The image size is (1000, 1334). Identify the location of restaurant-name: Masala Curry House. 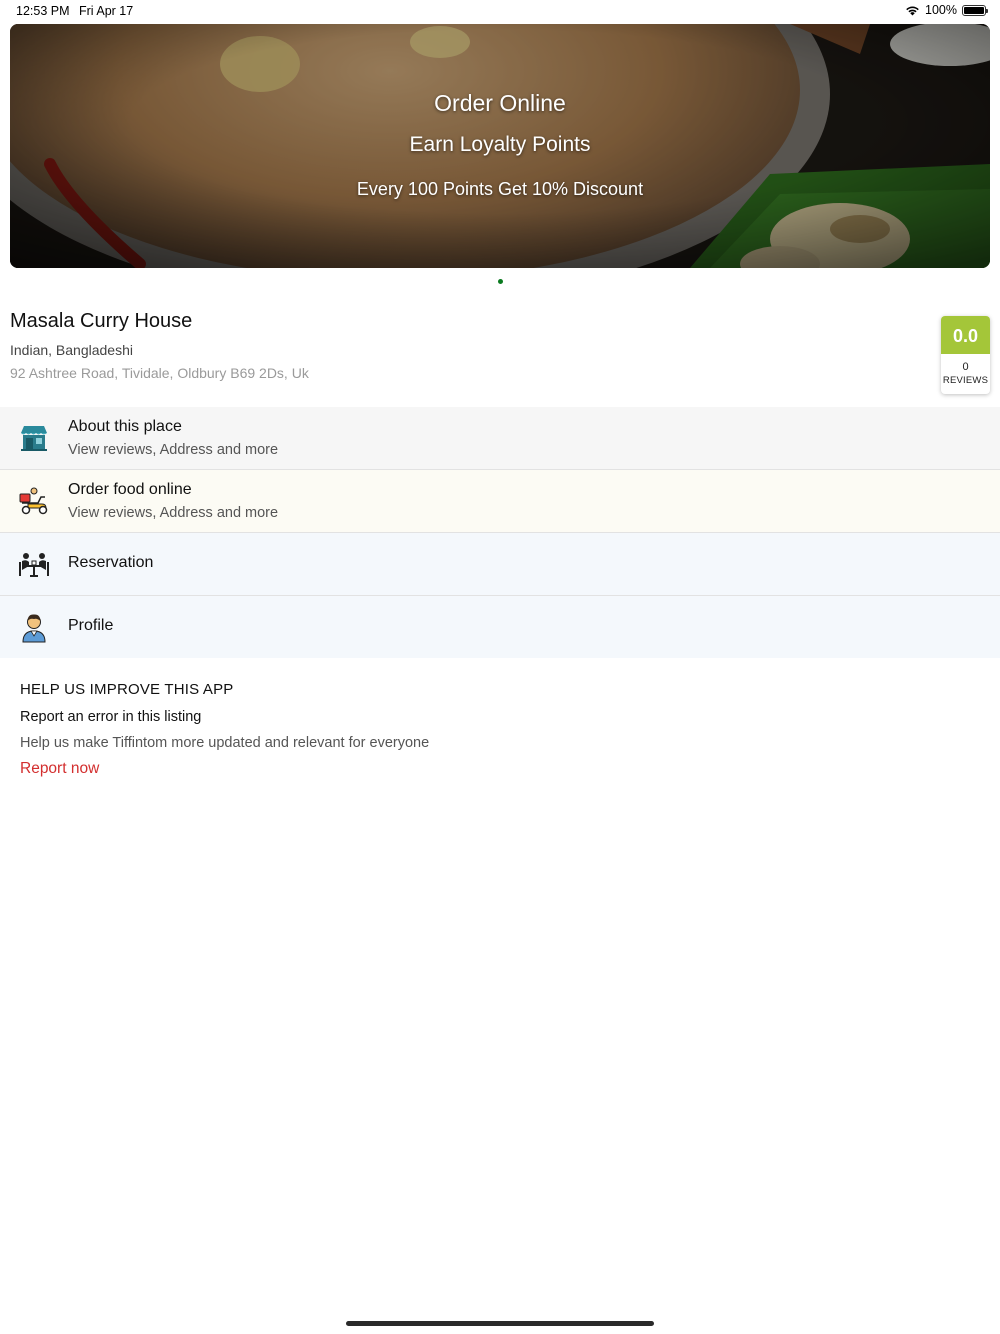
(101, 321).